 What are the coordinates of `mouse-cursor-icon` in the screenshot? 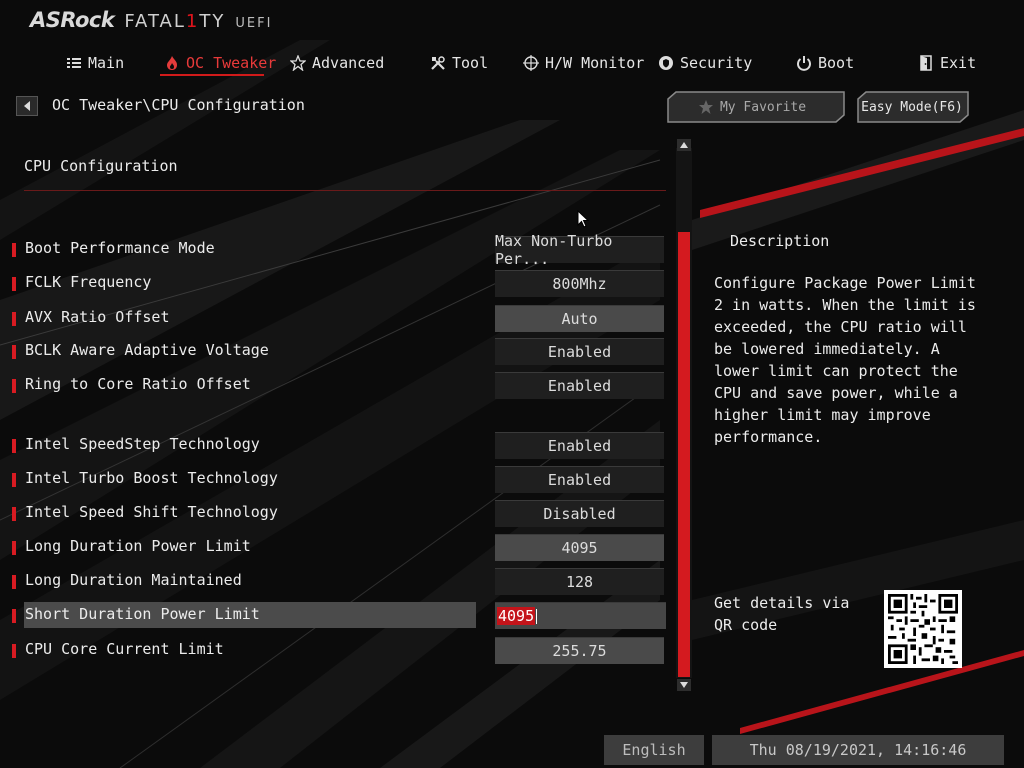 It's located at (583, 219).